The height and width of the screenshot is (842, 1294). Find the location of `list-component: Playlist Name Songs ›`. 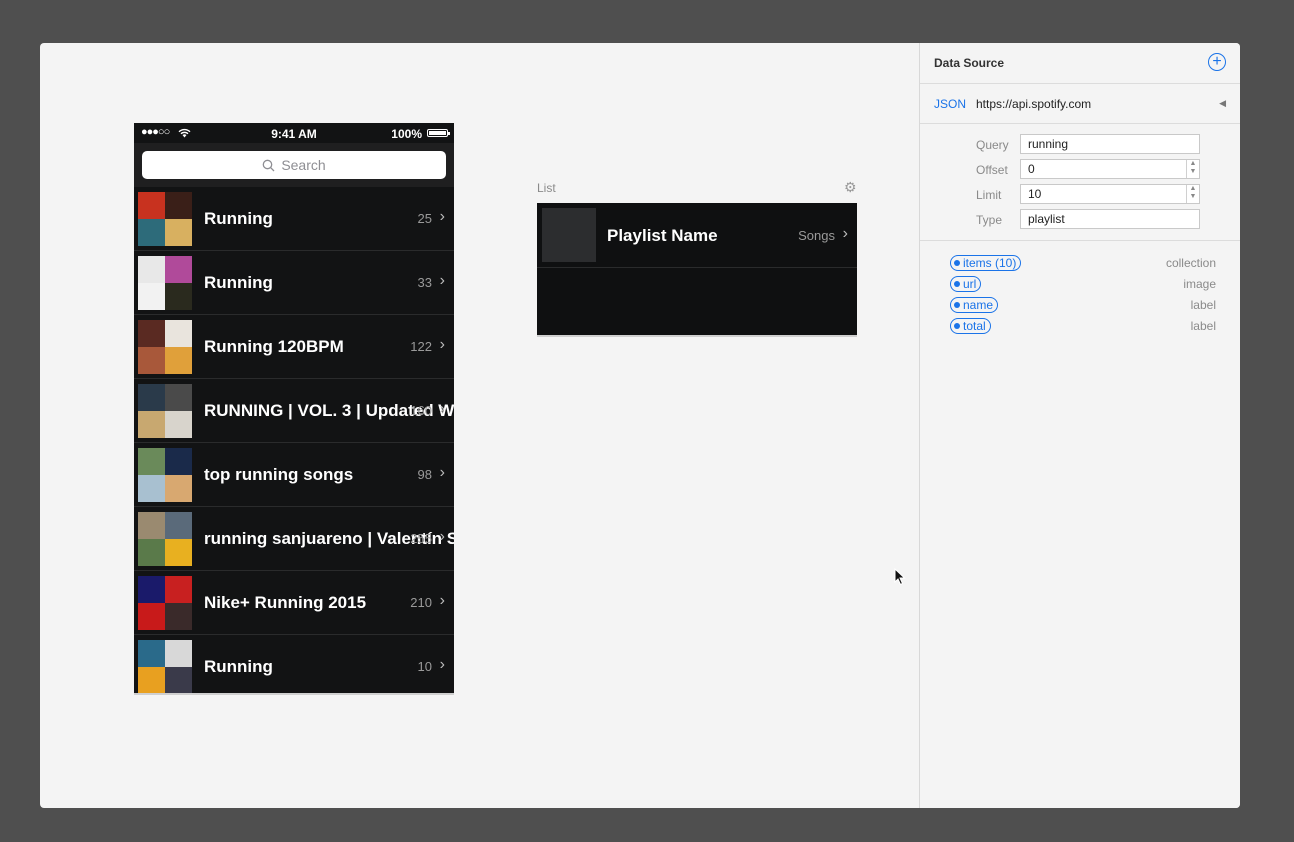

list-component: Playlist Name Songs › is located at coordinates (697, 269).